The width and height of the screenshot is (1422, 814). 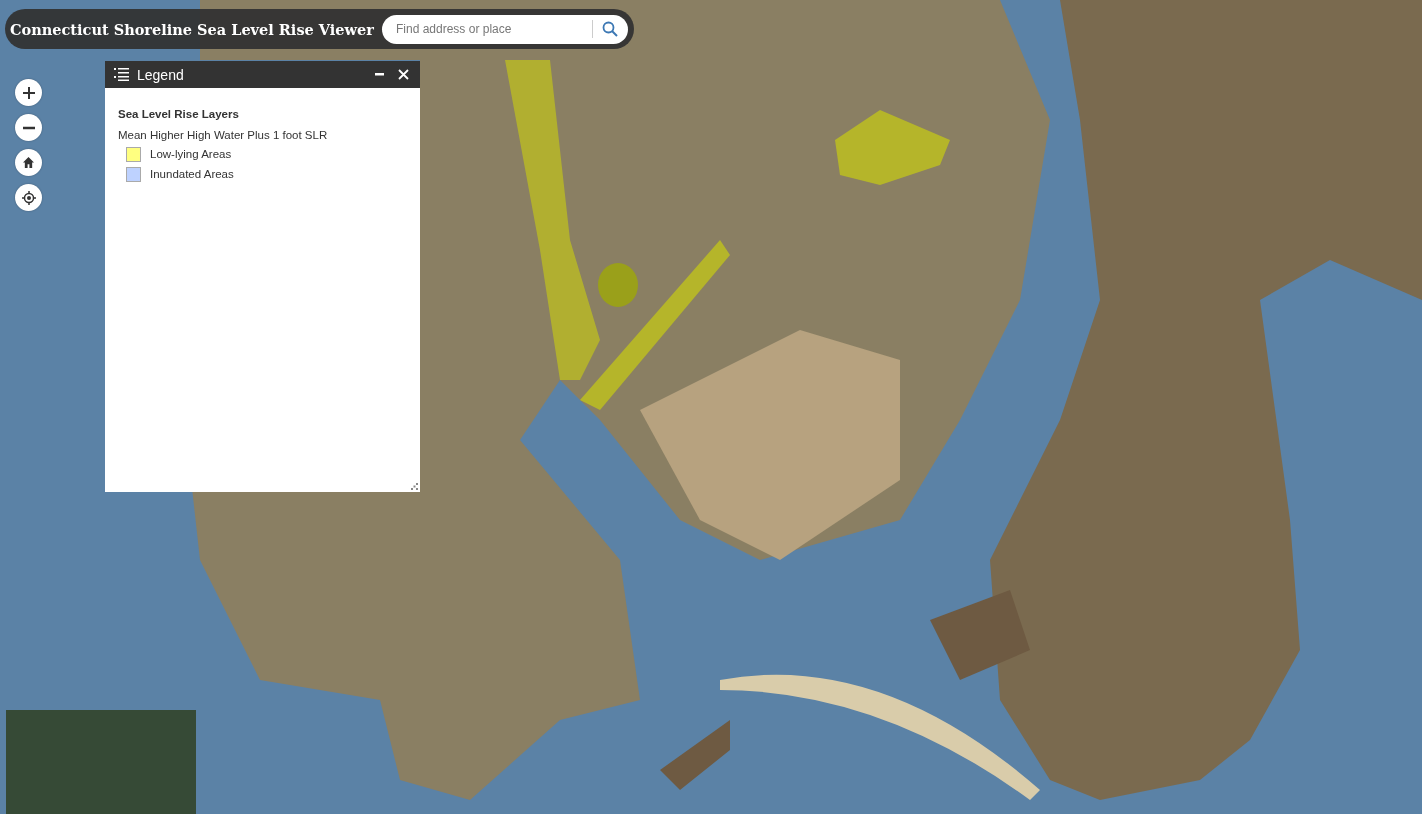 I want to click on search-input: Find address or place, so click(x=493, y=29).